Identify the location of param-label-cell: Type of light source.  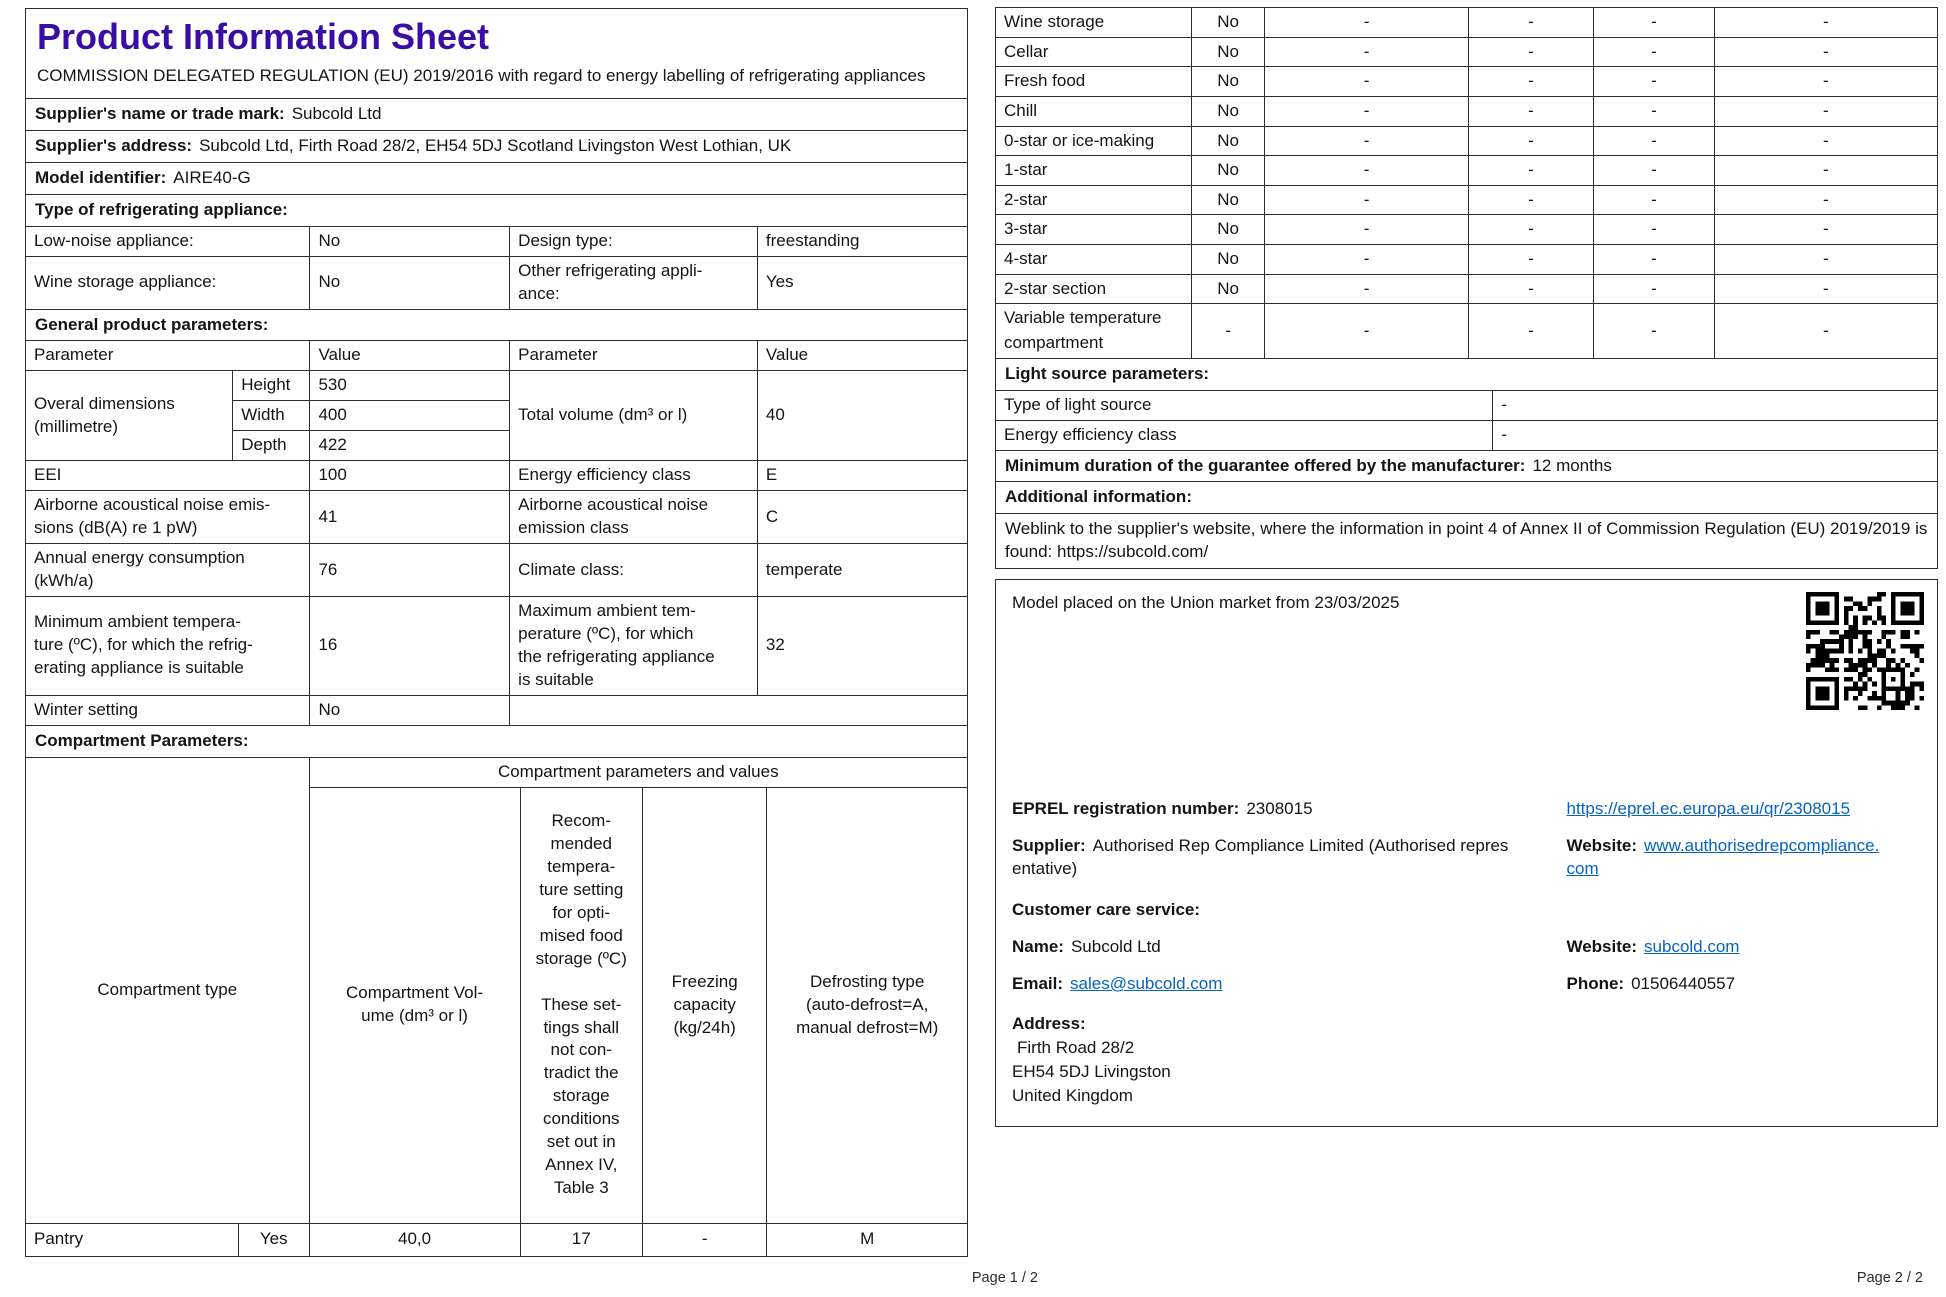
(1244, 405).